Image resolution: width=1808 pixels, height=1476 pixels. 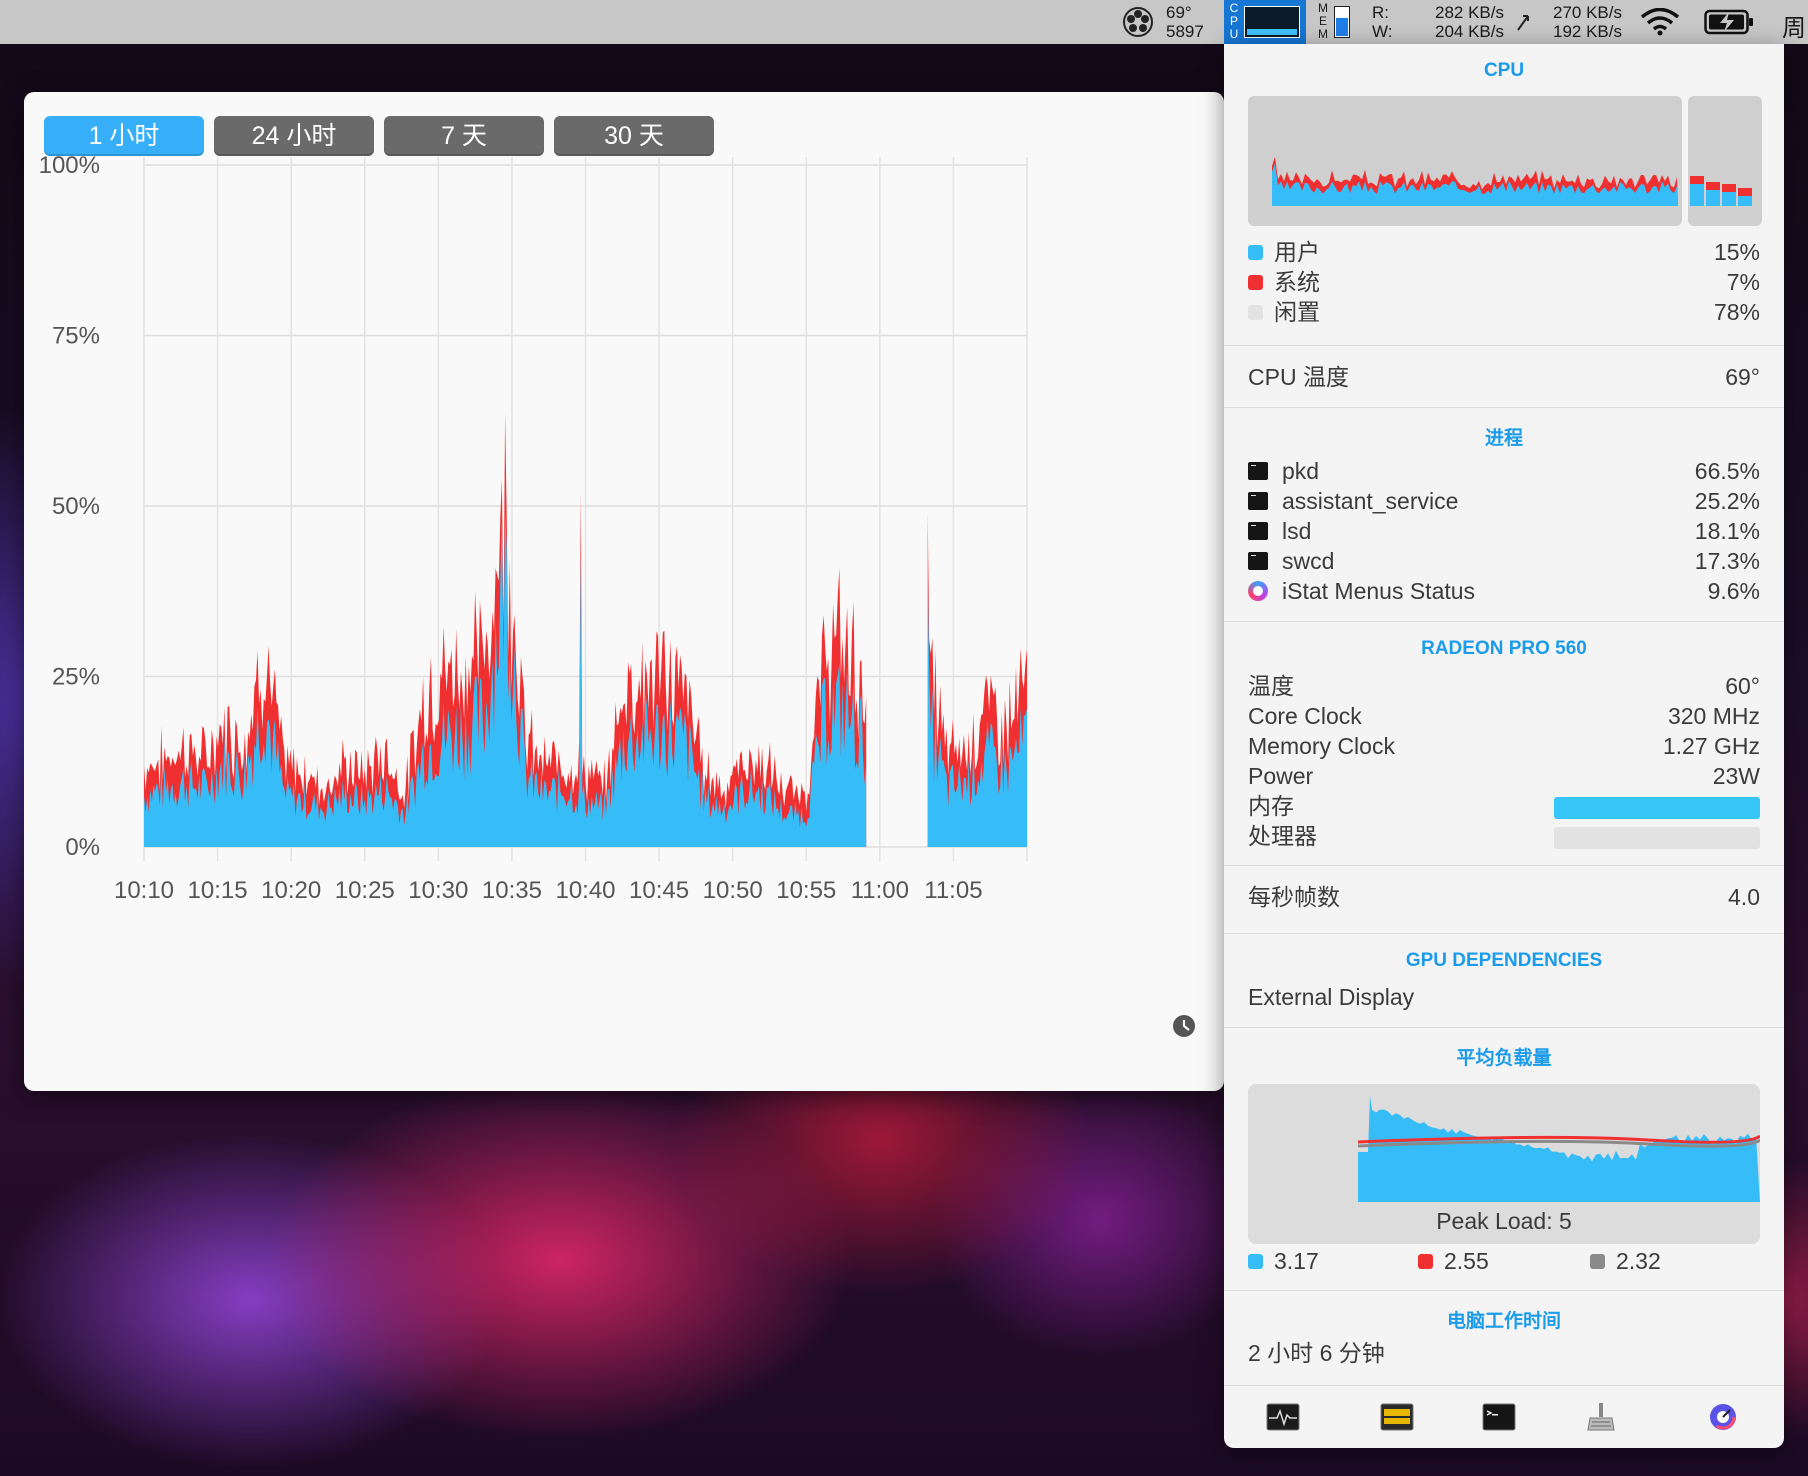 I want to click on process-name: iStat Menus Status, so click(x=1379, y=591).